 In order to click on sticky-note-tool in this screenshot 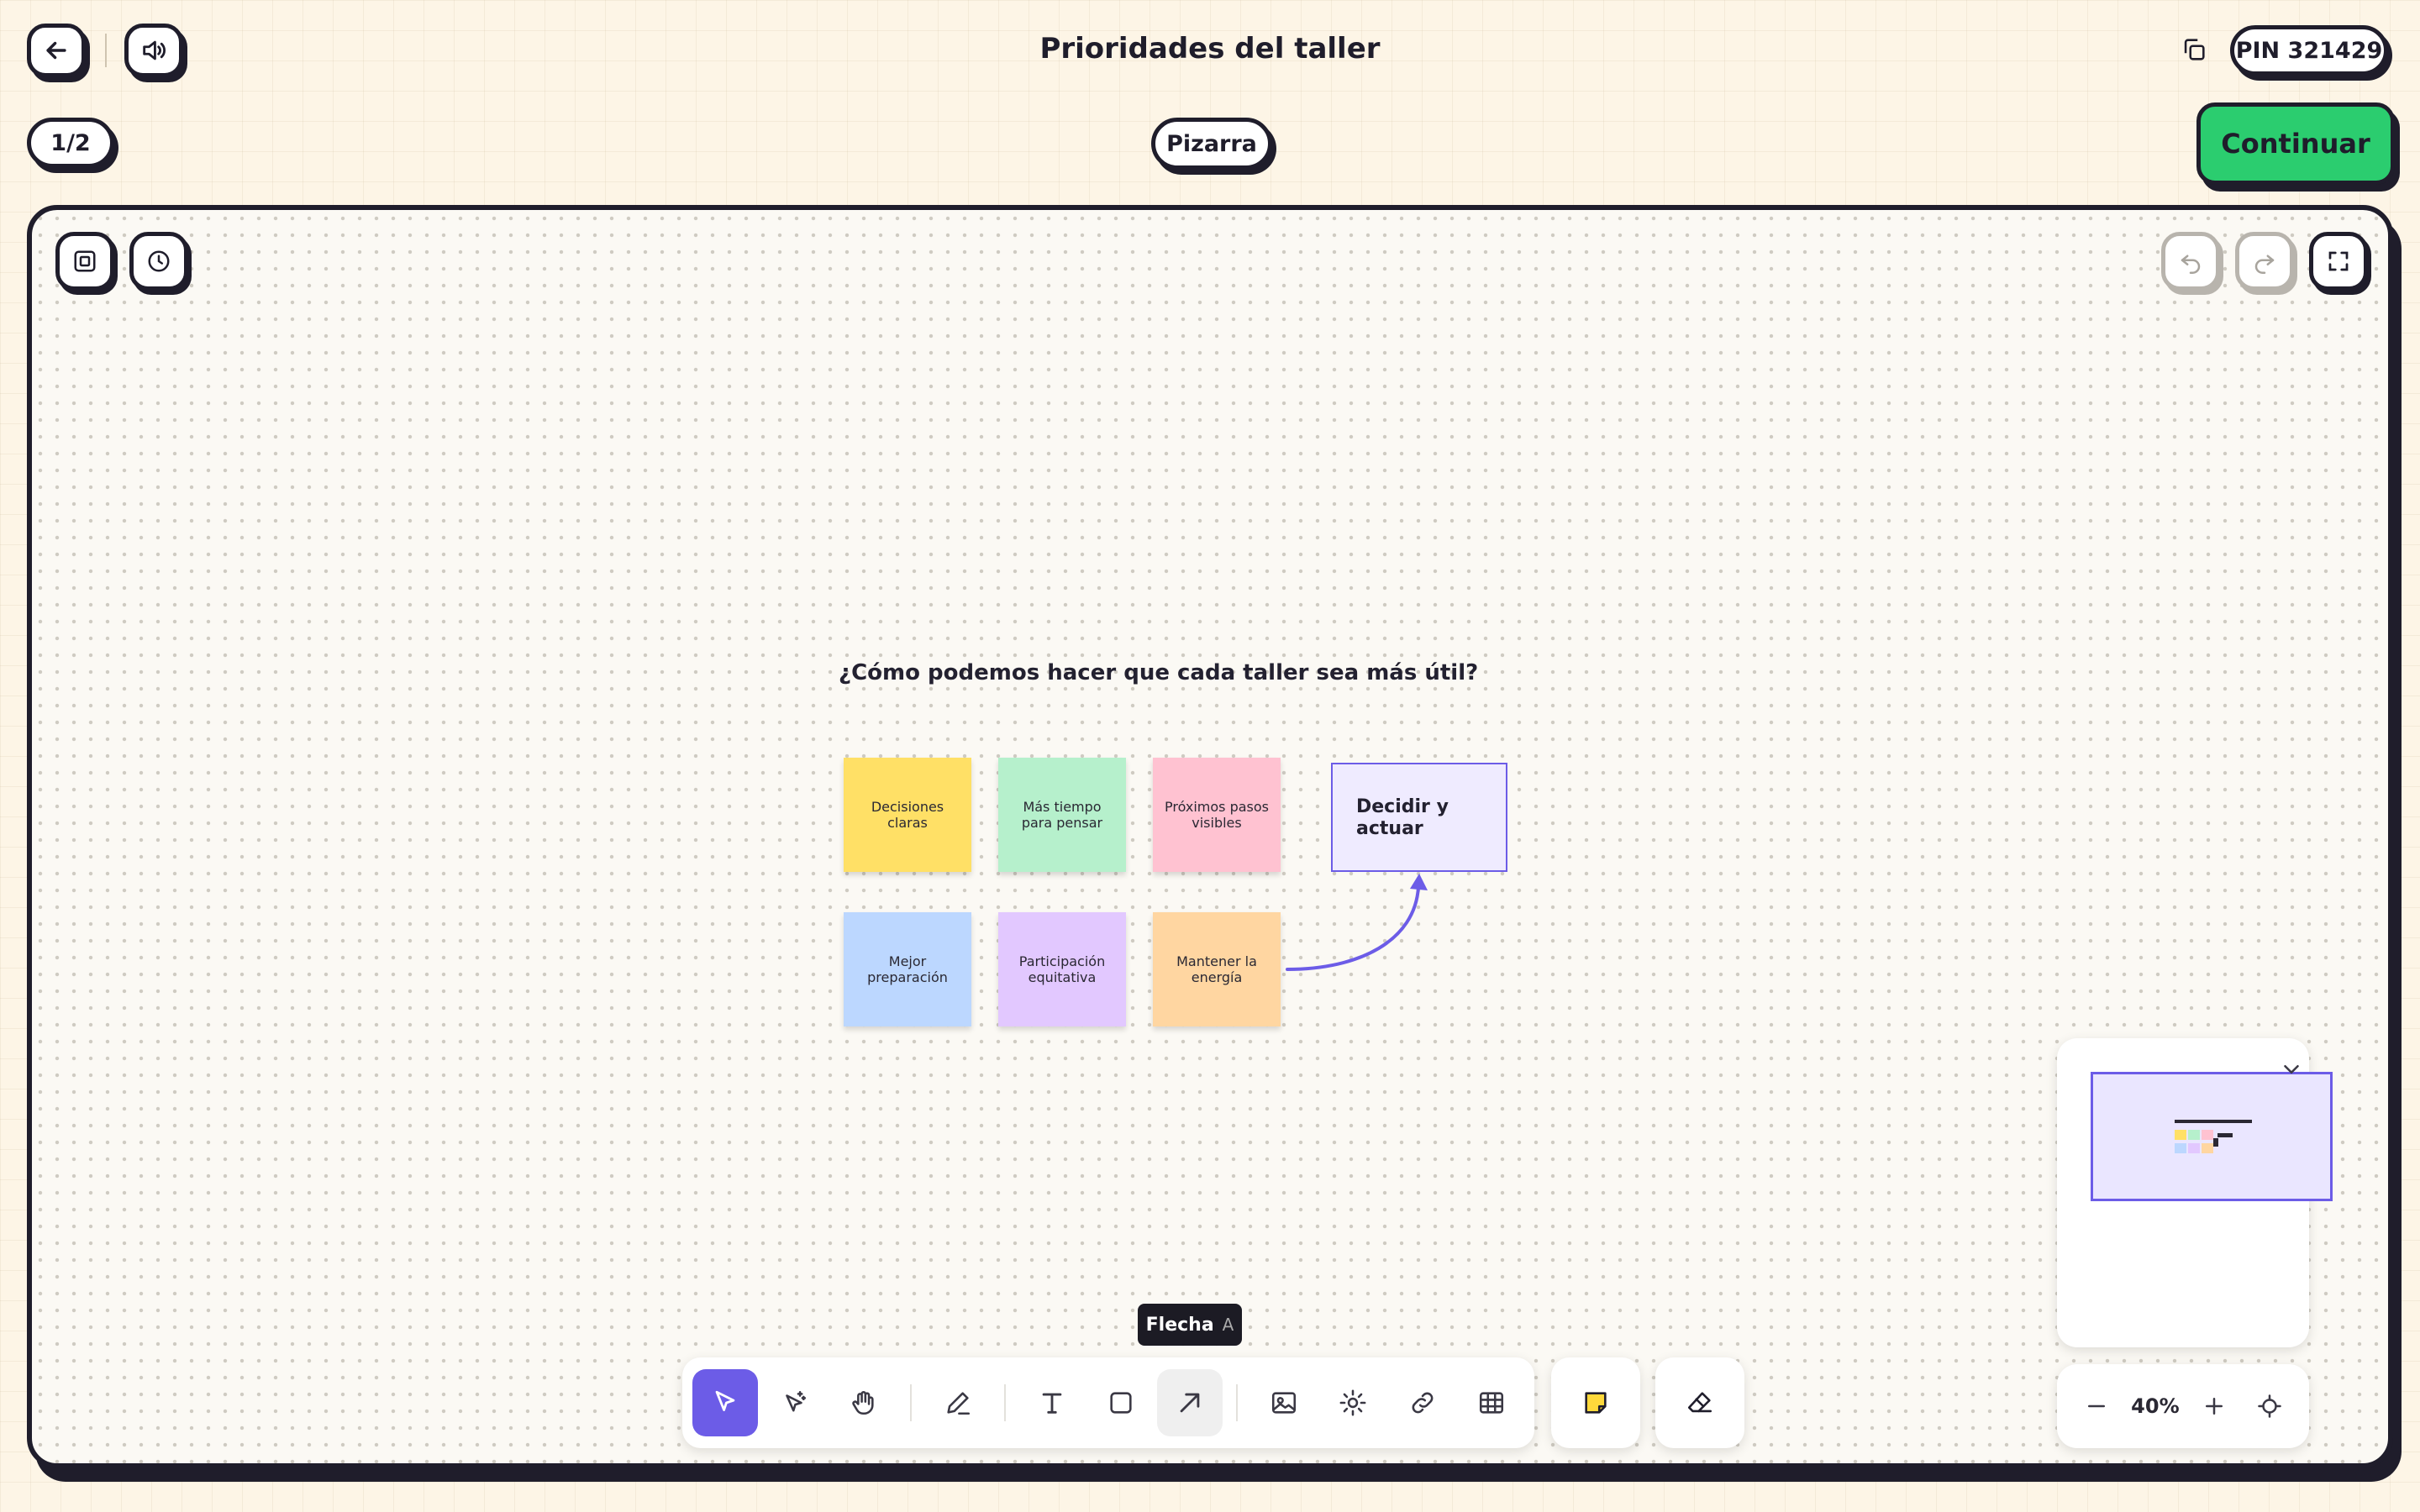, I will do `click(1595, 1402)`.